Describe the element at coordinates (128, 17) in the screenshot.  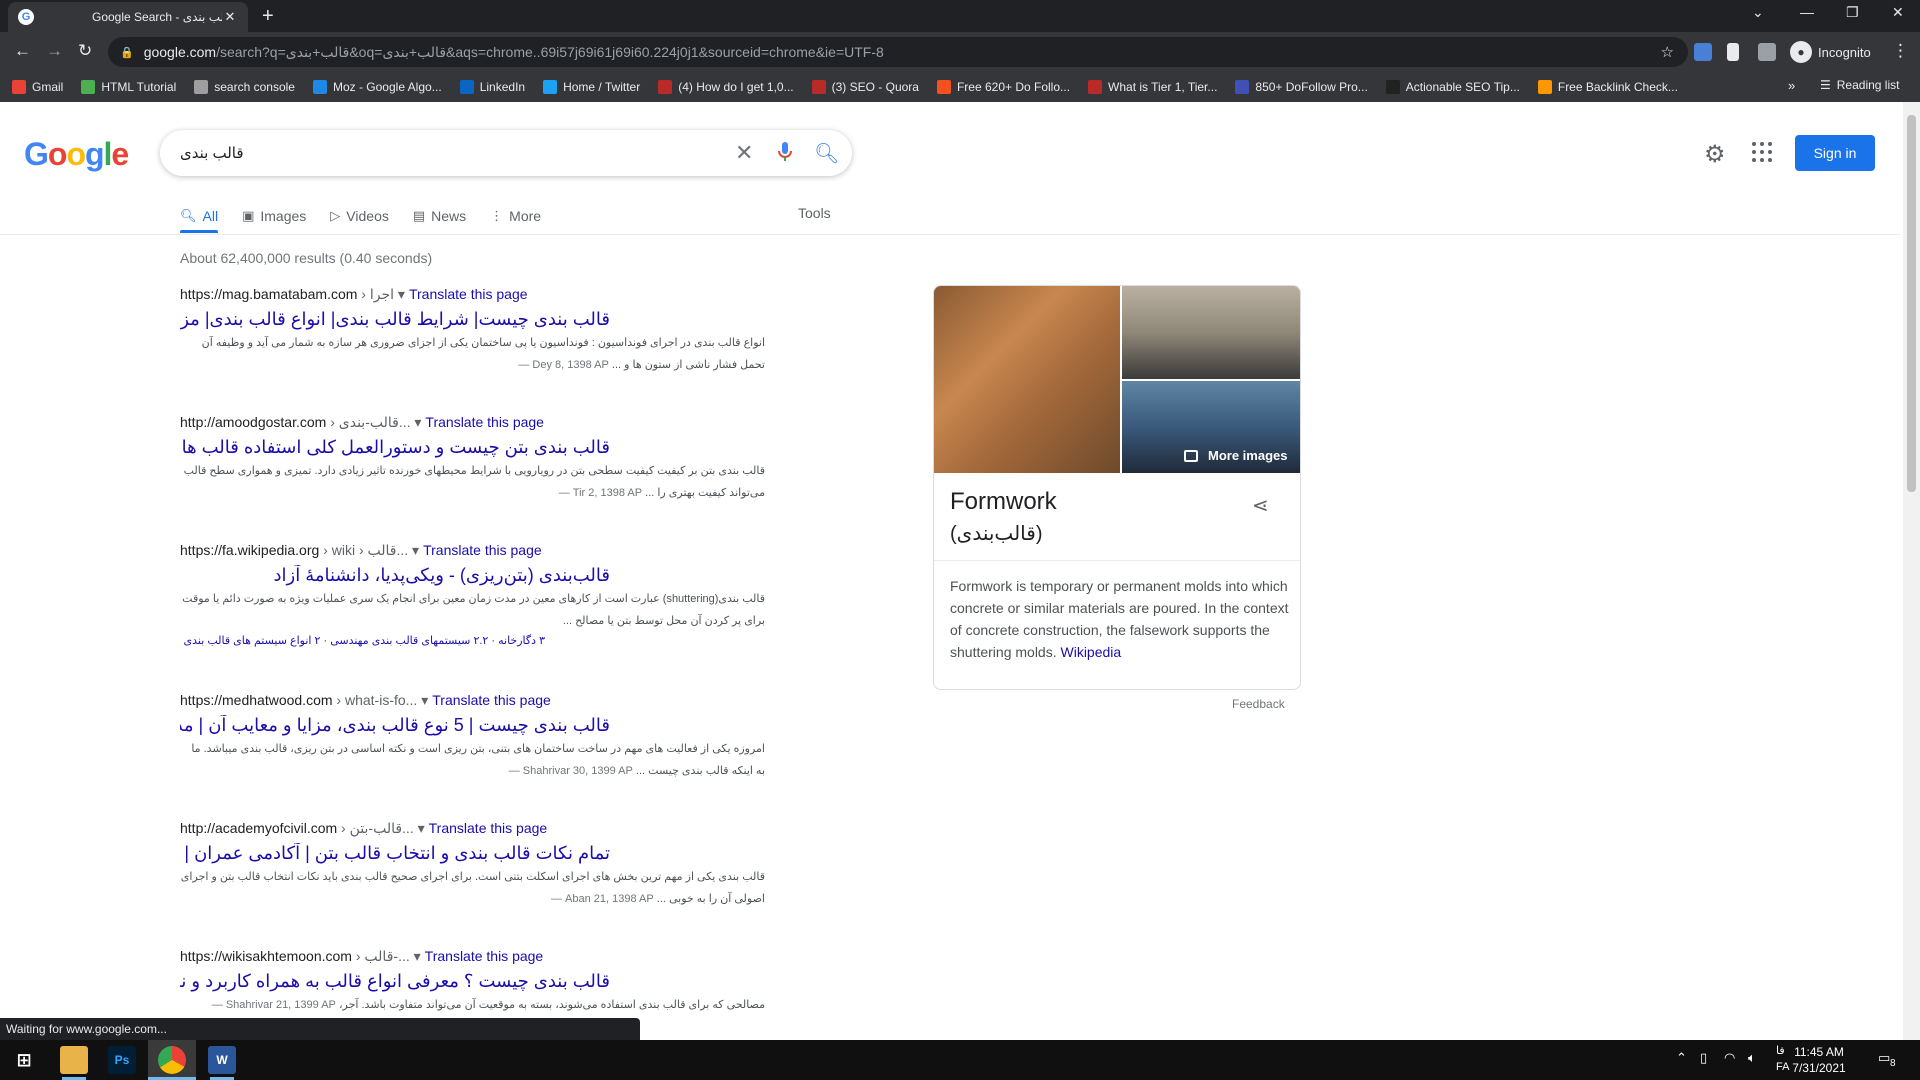
I see `browser-tab: G Google Search - قالب بندی ✕` at that location.